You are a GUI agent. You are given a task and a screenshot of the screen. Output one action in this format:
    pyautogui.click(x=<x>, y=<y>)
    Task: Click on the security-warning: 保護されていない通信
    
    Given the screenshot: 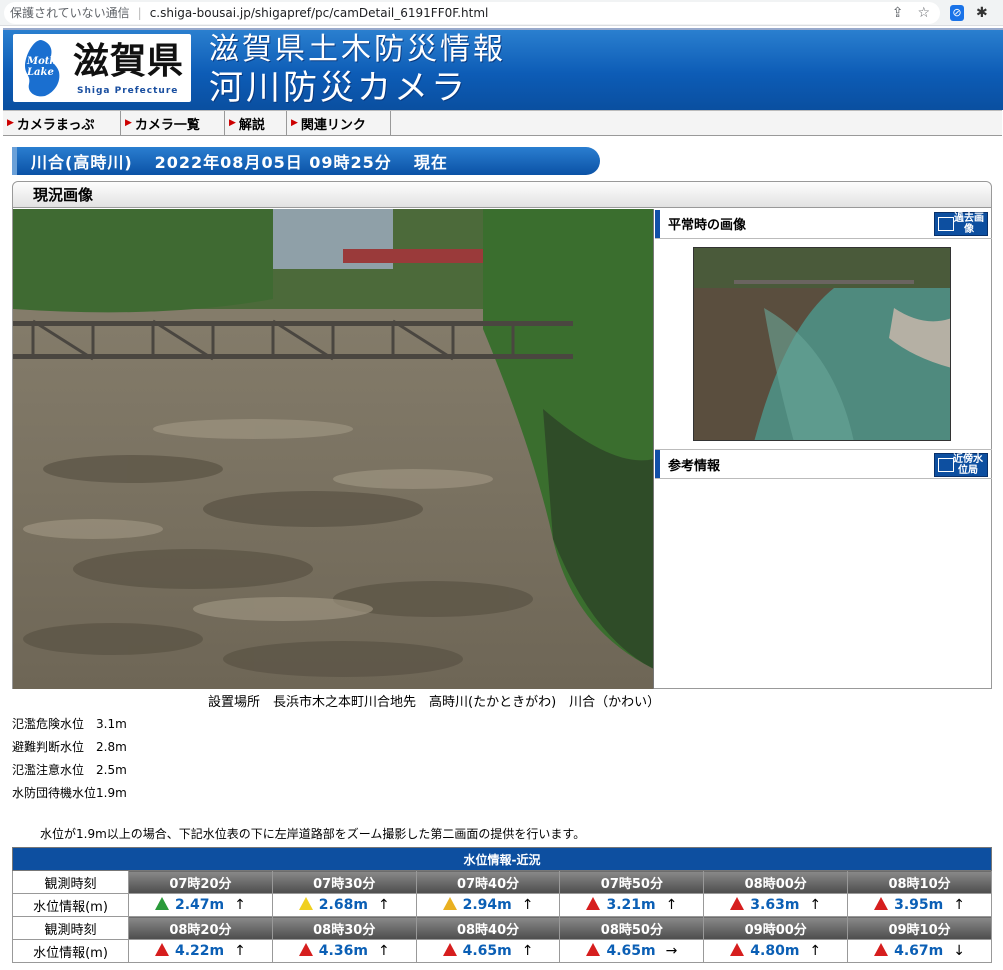 What is the action you would take?
    pyautogui.click(x=70, y=12)
    